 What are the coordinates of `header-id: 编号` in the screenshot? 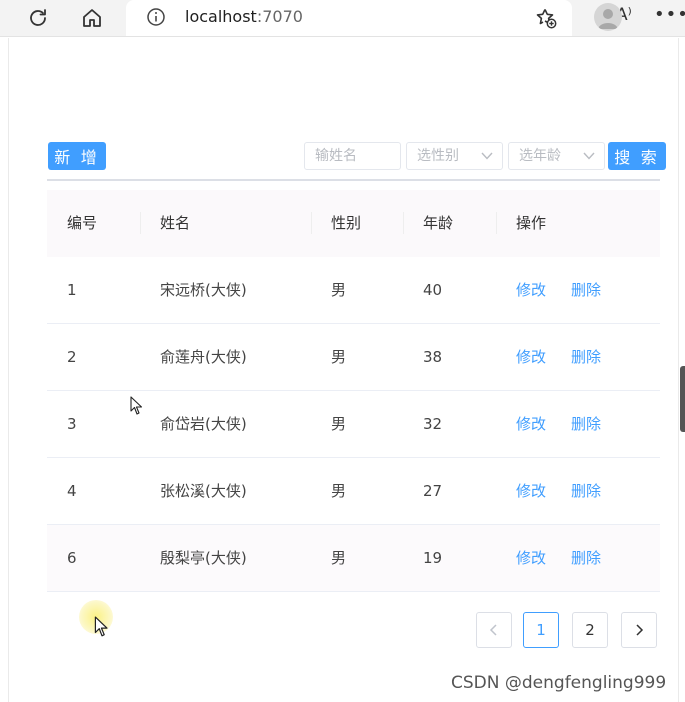 It's located at (82, 223).